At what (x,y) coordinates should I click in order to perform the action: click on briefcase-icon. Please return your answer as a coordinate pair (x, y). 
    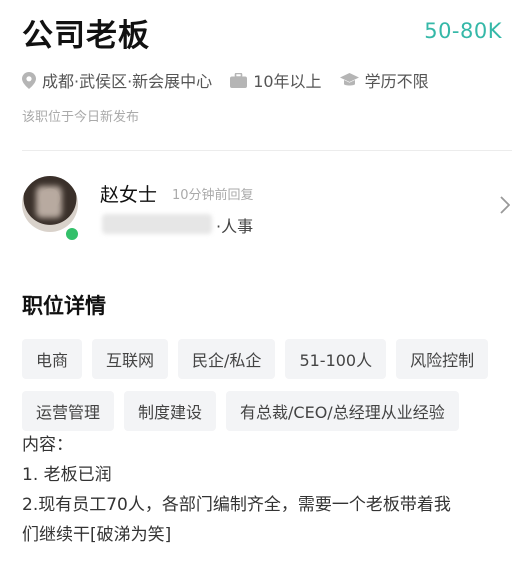
    Looking at the image, I should click on (239, 80).